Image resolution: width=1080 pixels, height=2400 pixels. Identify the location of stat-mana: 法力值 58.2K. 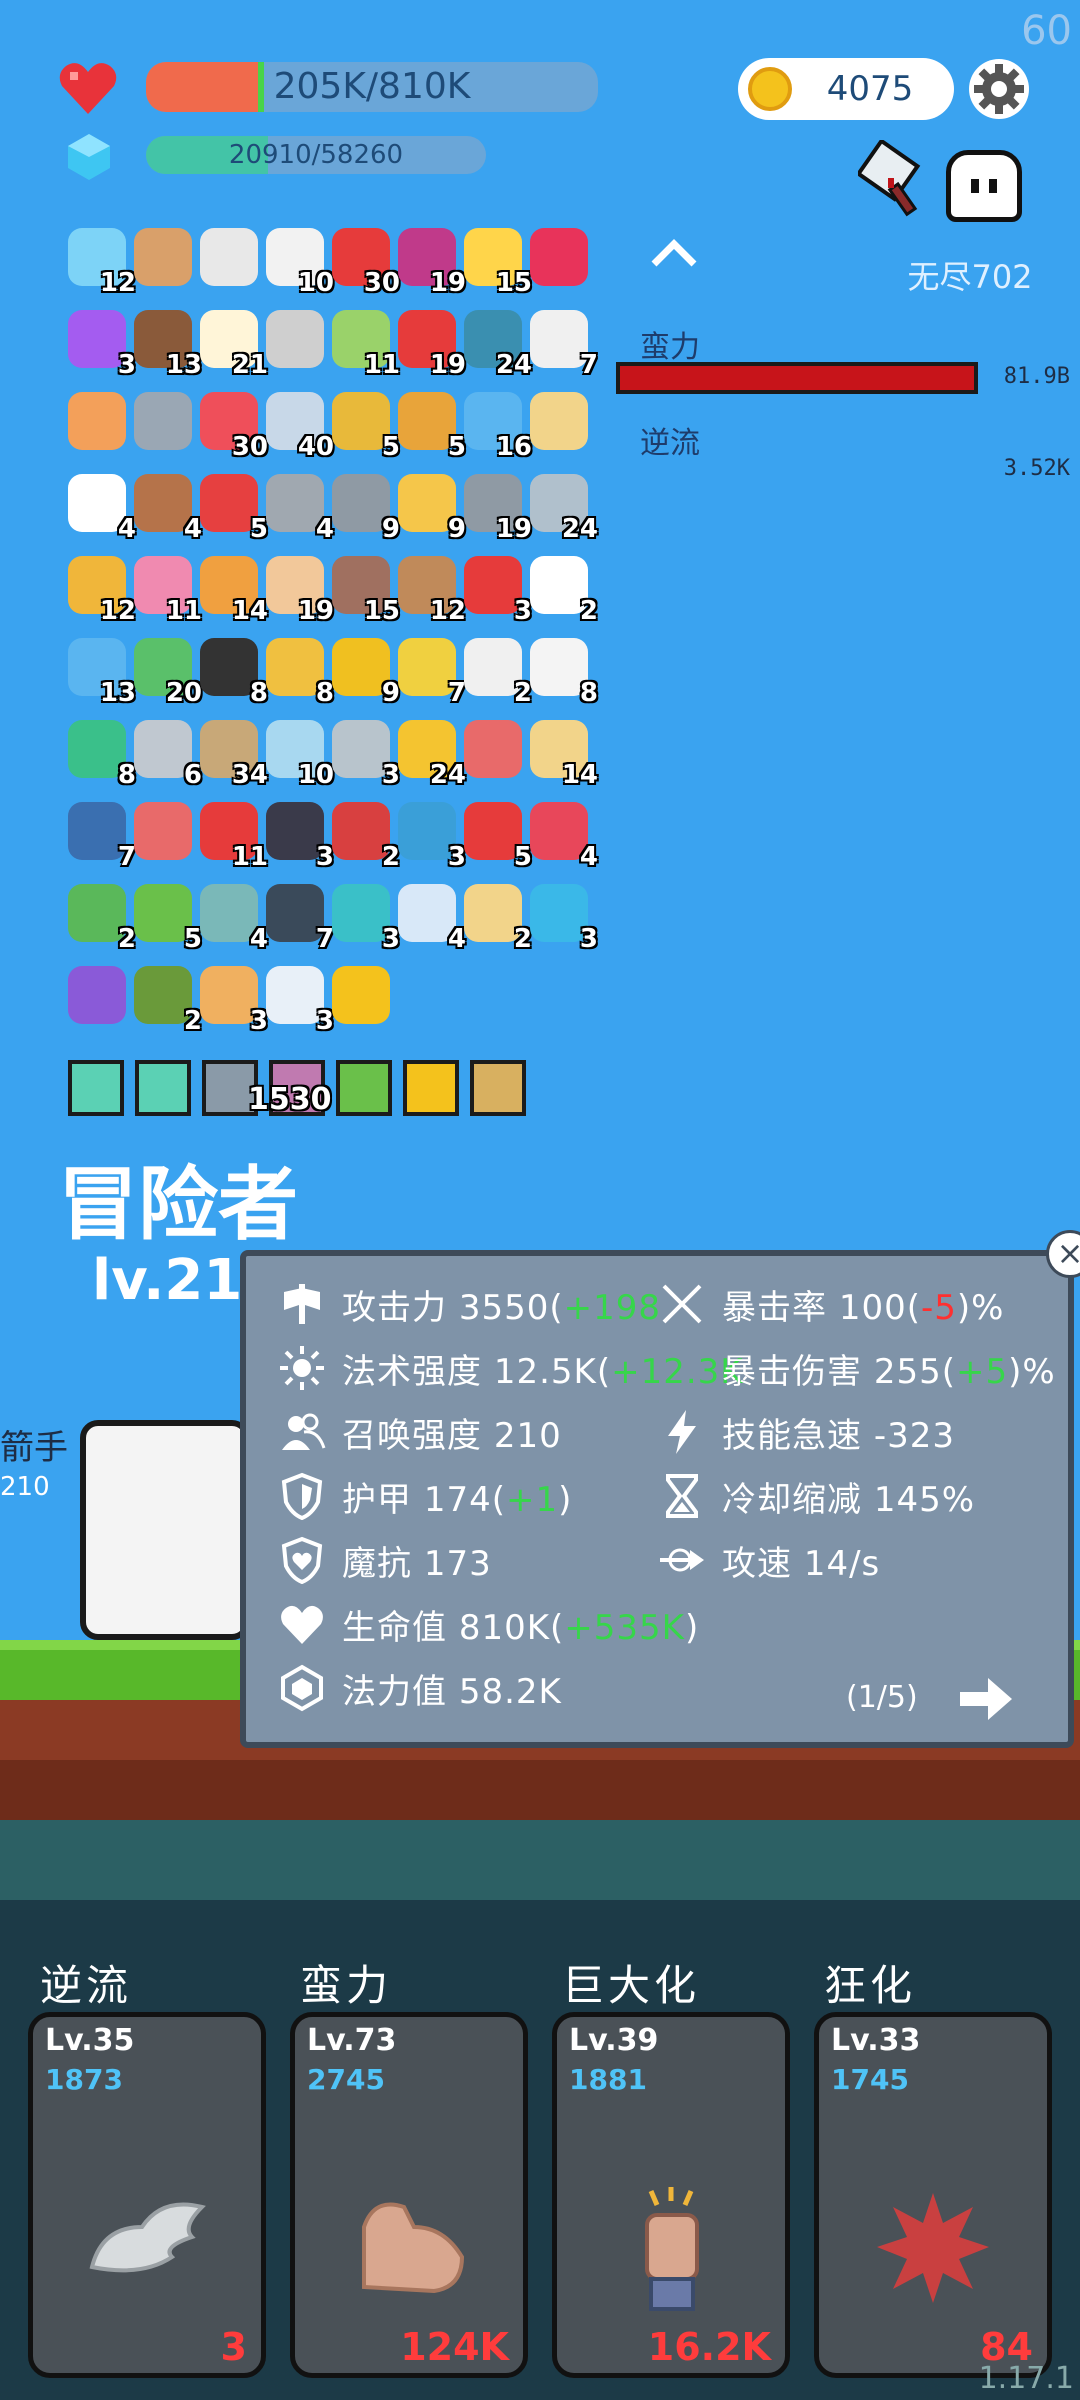
(452, 1692).